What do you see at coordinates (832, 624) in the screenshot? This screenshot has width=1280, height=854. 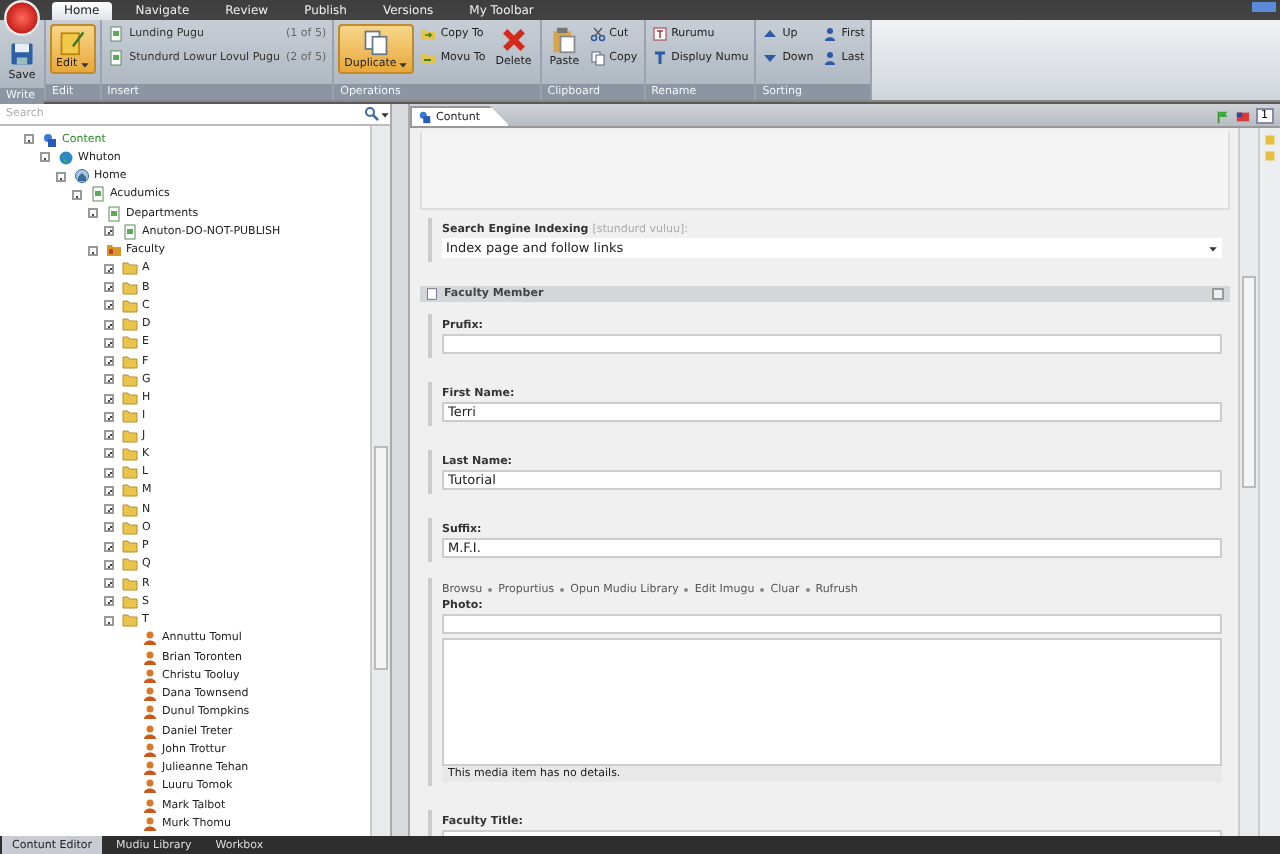 I see `path-field` at bounding box center [832, 624].